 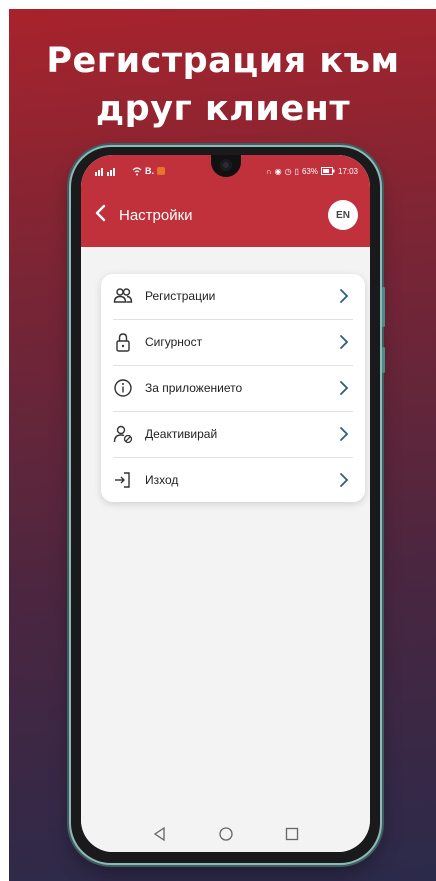 I want to click on alarm-icon: ◷, so click(x=288, y=171).